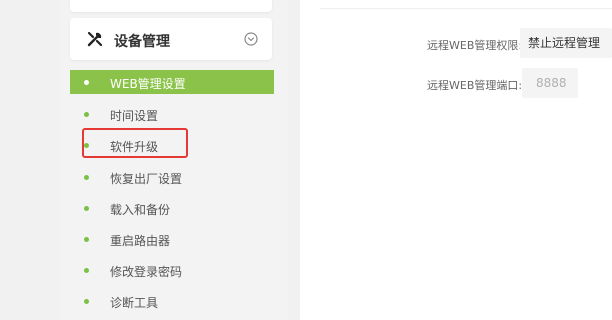  I want to click on chevron-circle-icon, so click(251, 39).